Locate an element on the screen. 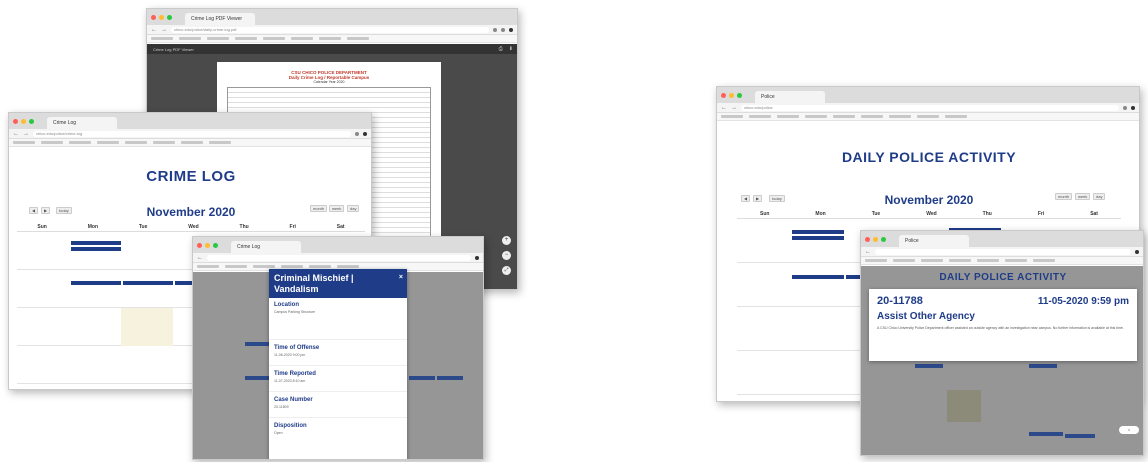 The image size is (1148, 462). address-bar: ← → chico.edu/police/crime-log is located at coordinates (190, 134).